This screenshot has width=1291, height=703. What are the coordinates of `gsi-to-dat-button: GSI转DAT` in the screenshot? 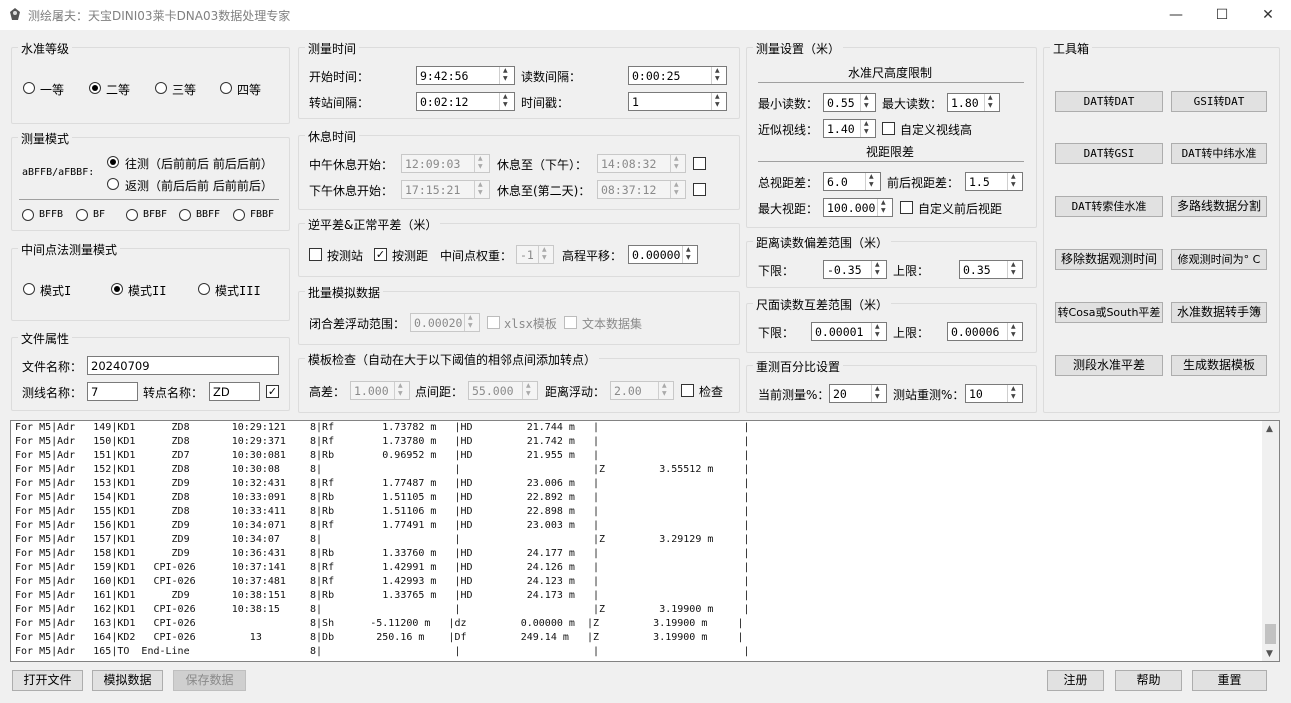 It's located at (1219, 101).